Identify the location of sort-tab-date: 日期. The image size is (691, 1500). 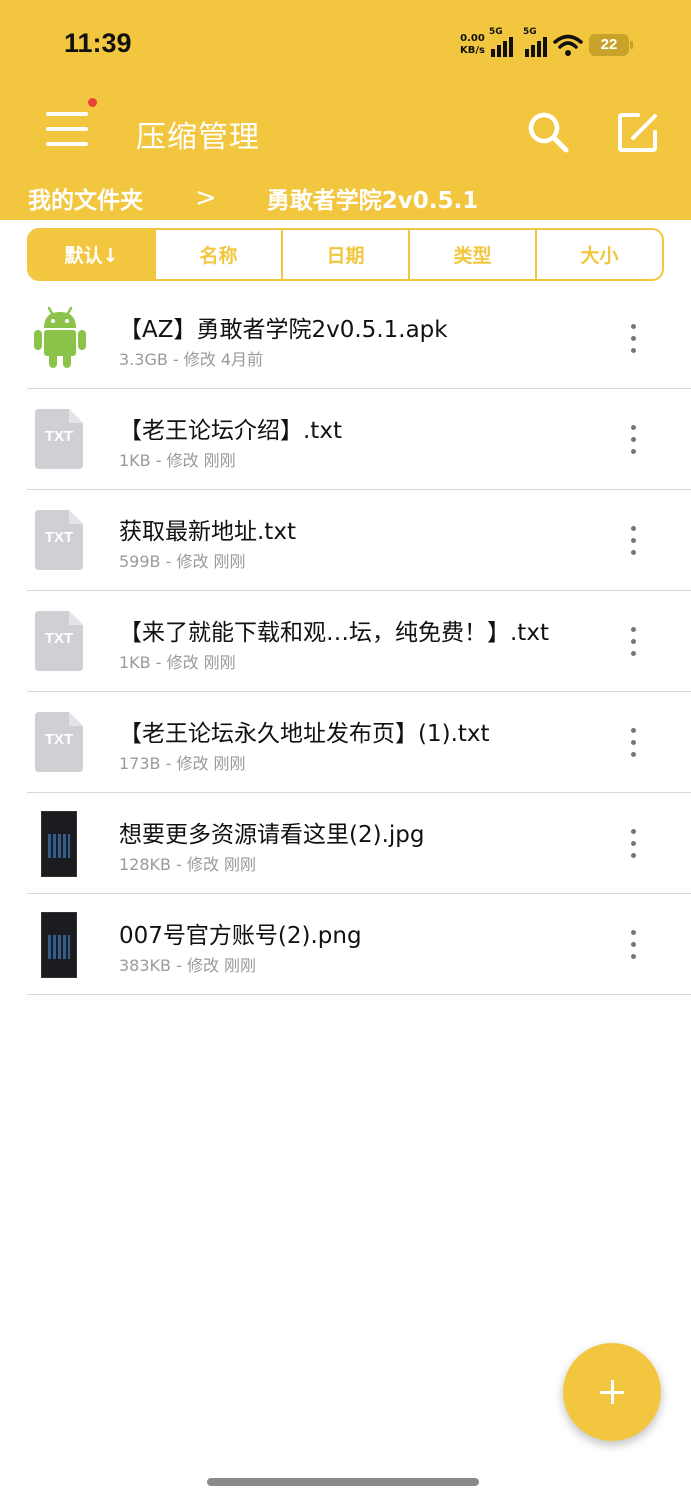
(344, 254).